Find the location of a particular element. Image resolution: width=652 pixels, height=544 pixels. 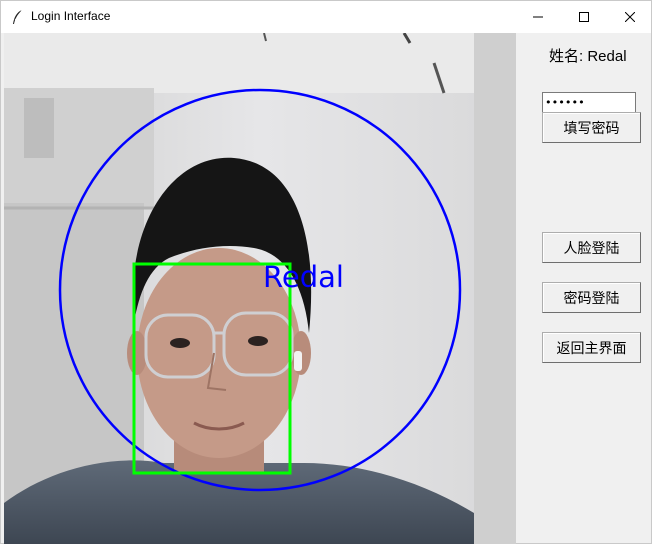

close-button is located at coordinates (629, 17).